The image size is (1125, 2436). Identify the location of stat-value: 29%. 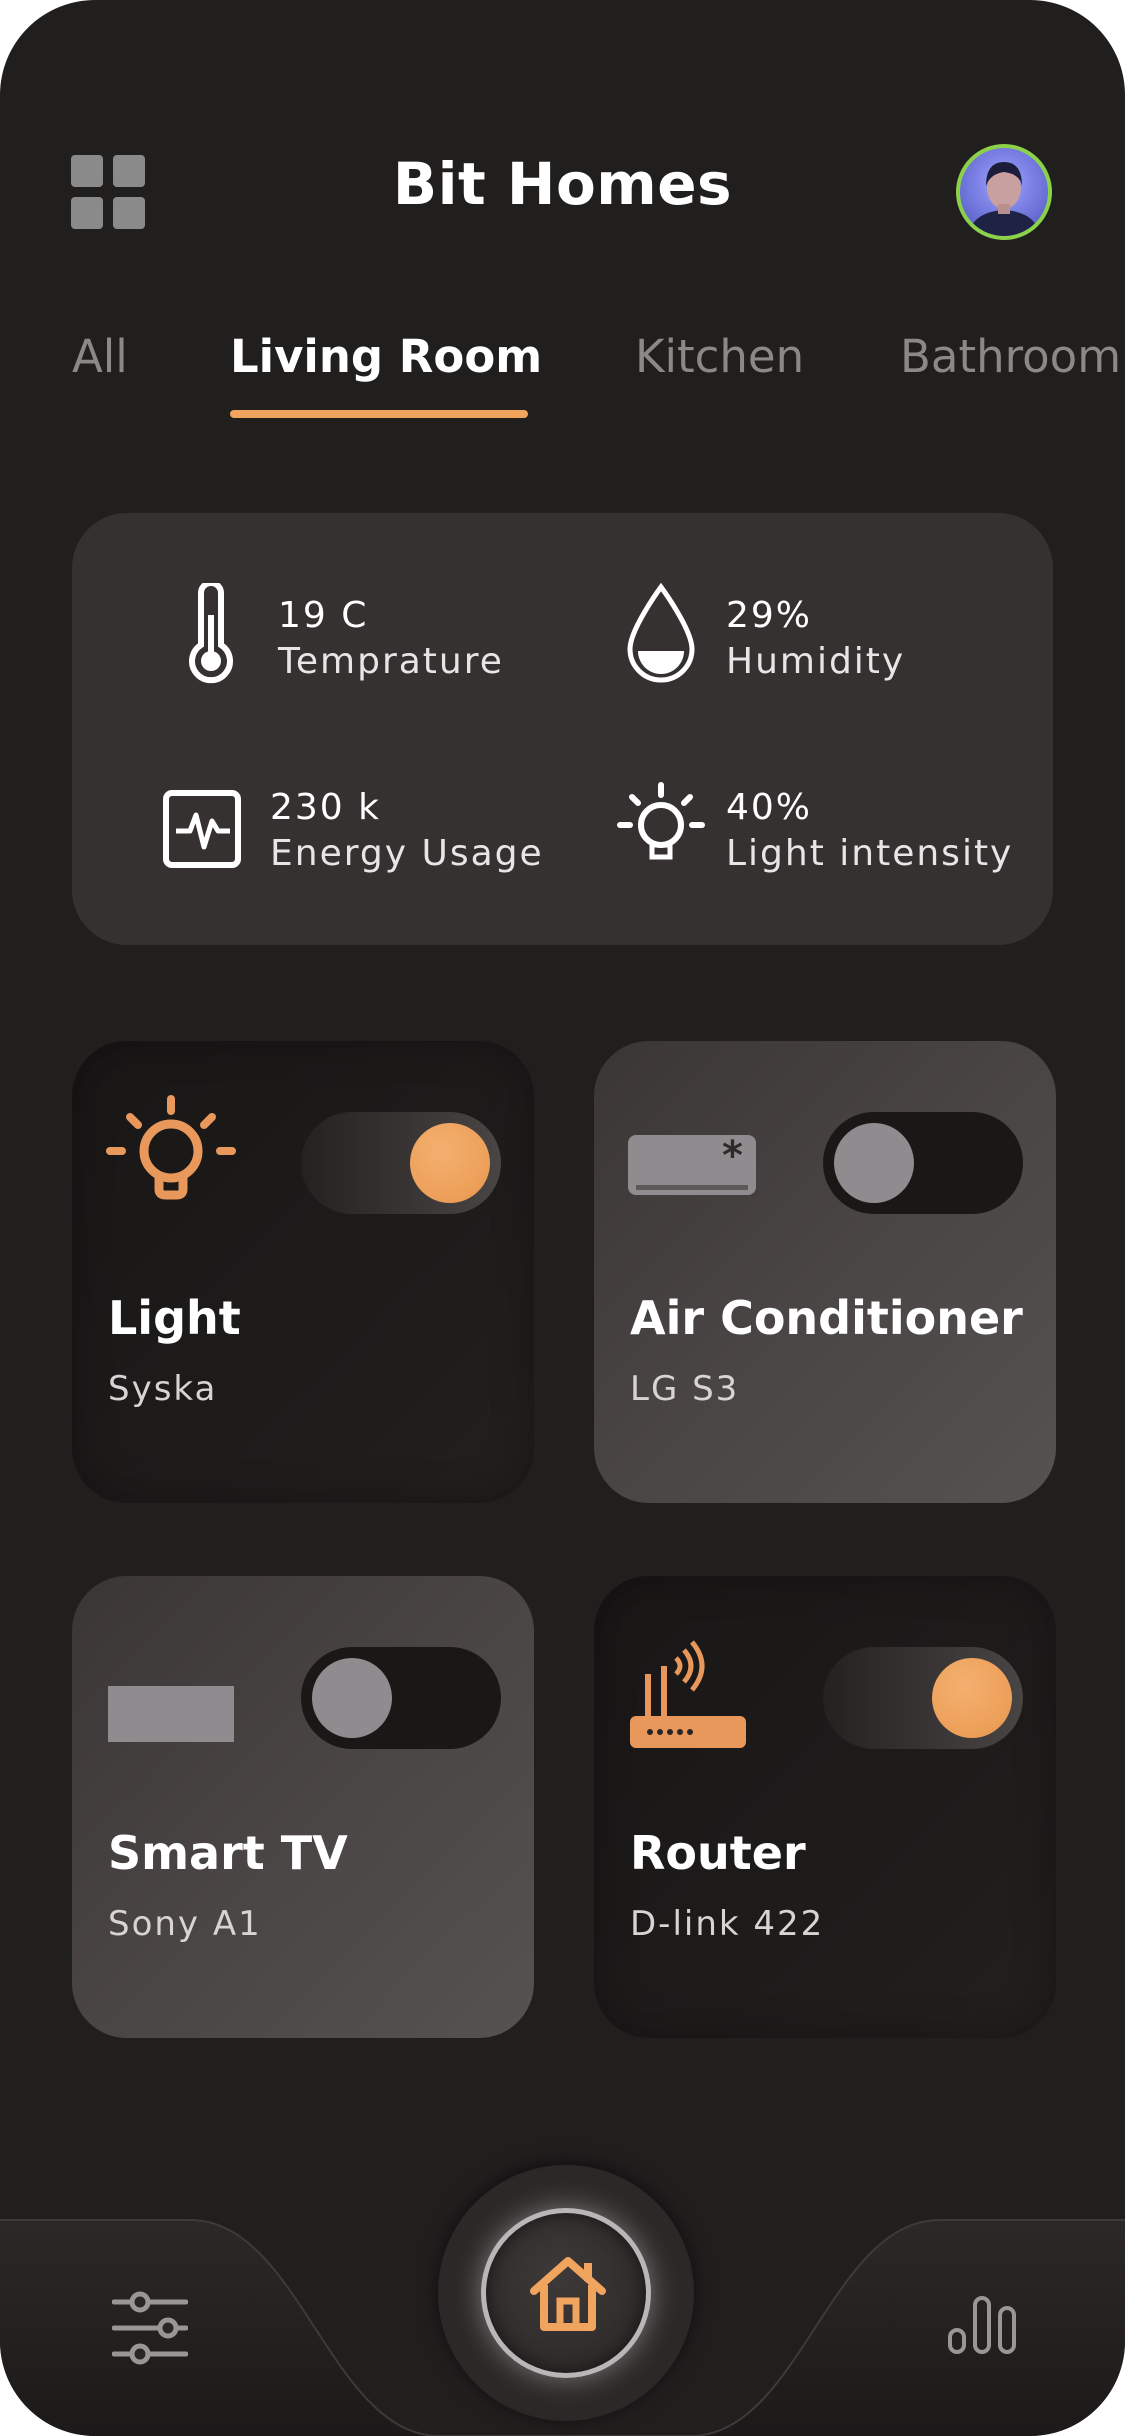
(769, 615).